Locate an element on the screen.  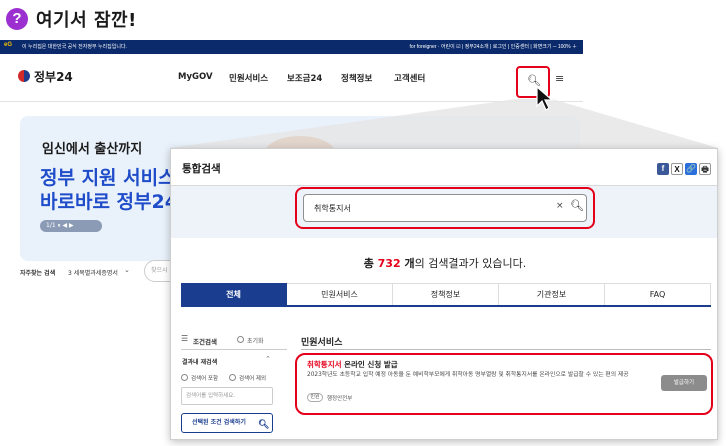
result-prefix: 총 is located at coordinates (370, 263).